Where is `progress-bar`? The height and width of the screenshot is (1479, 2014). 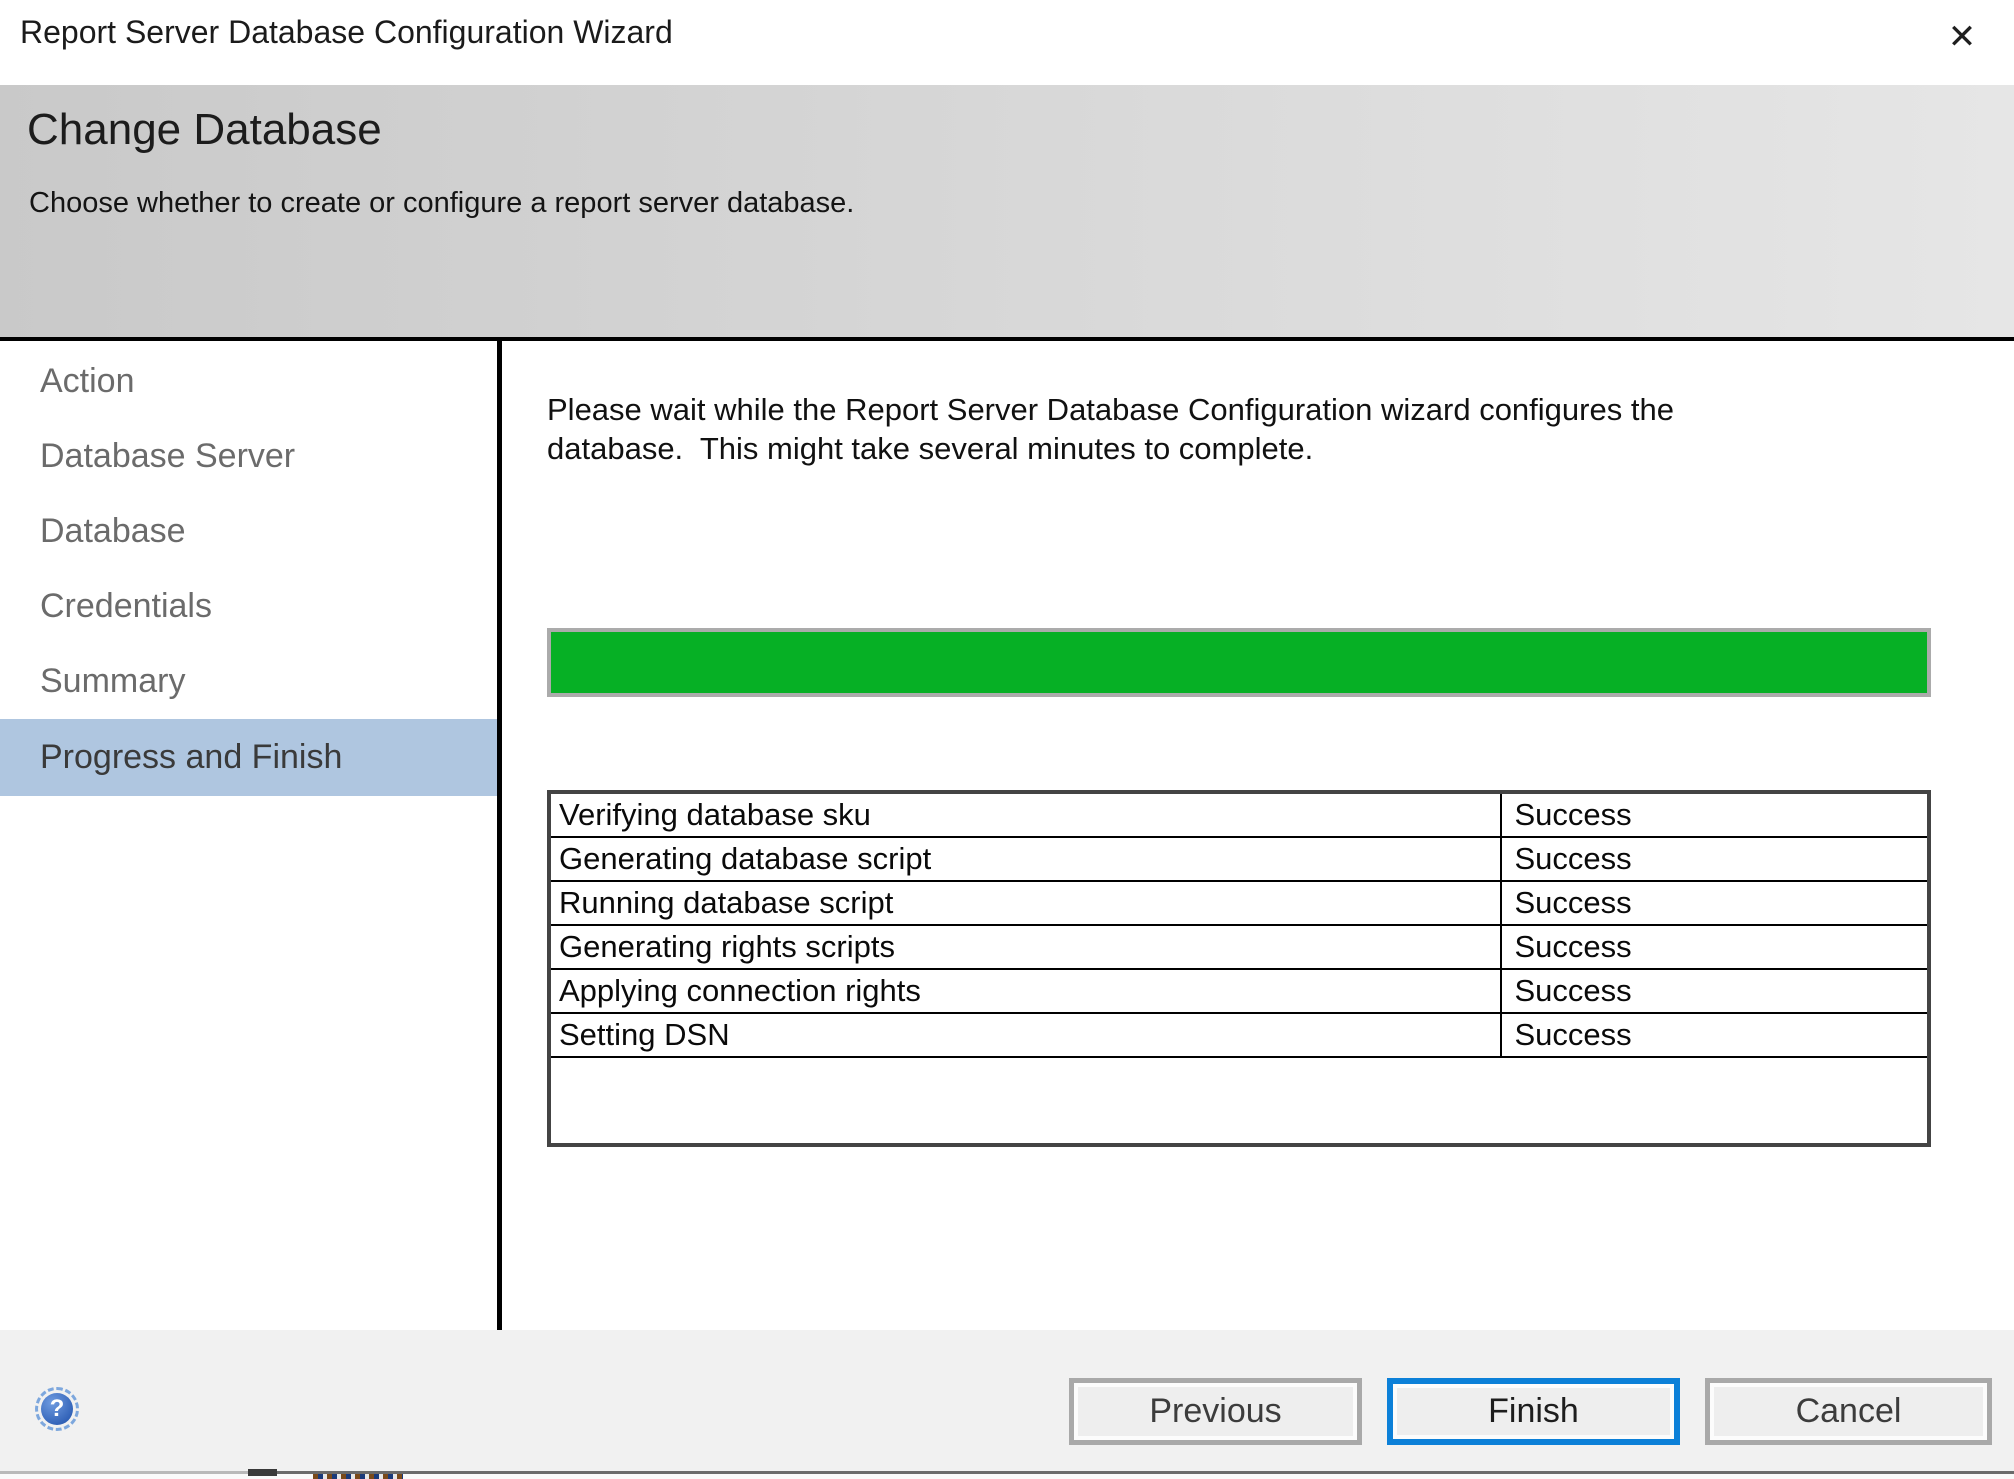
progress-bar is located at coordinates (1239, 662).